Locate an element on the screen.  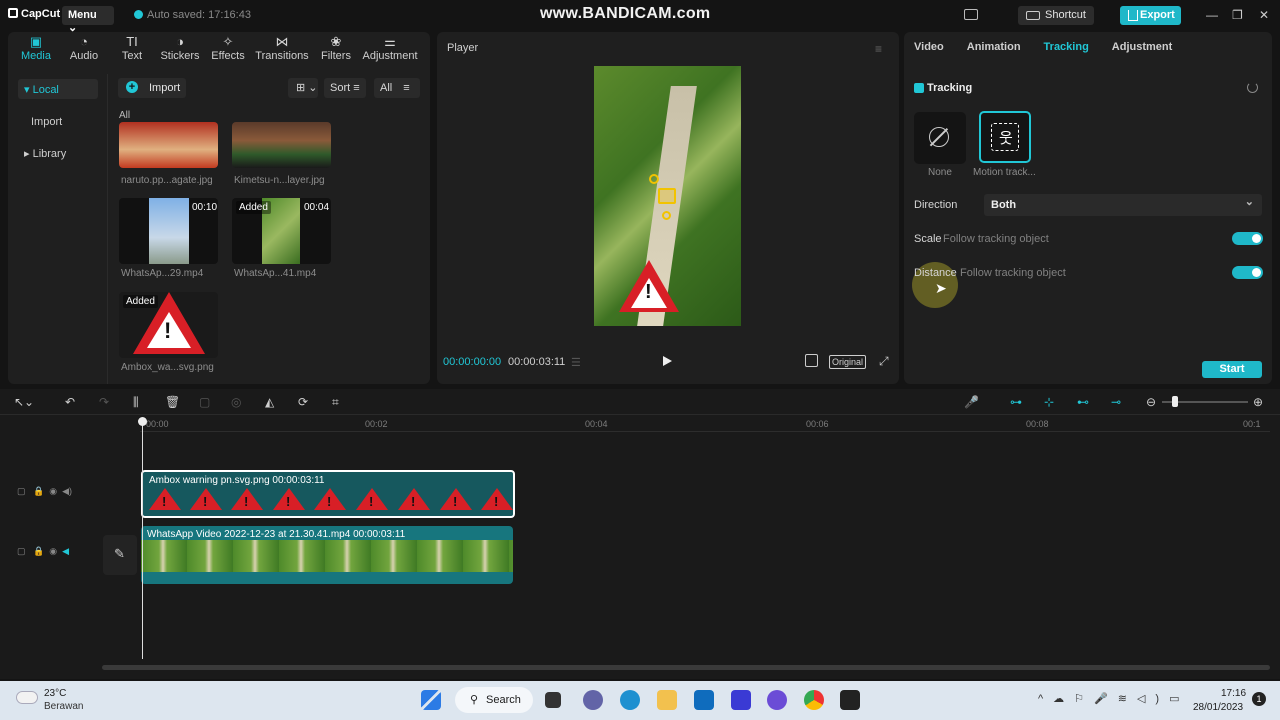
taskbar-time: 17:16 is located at coordinates (1233, 693).